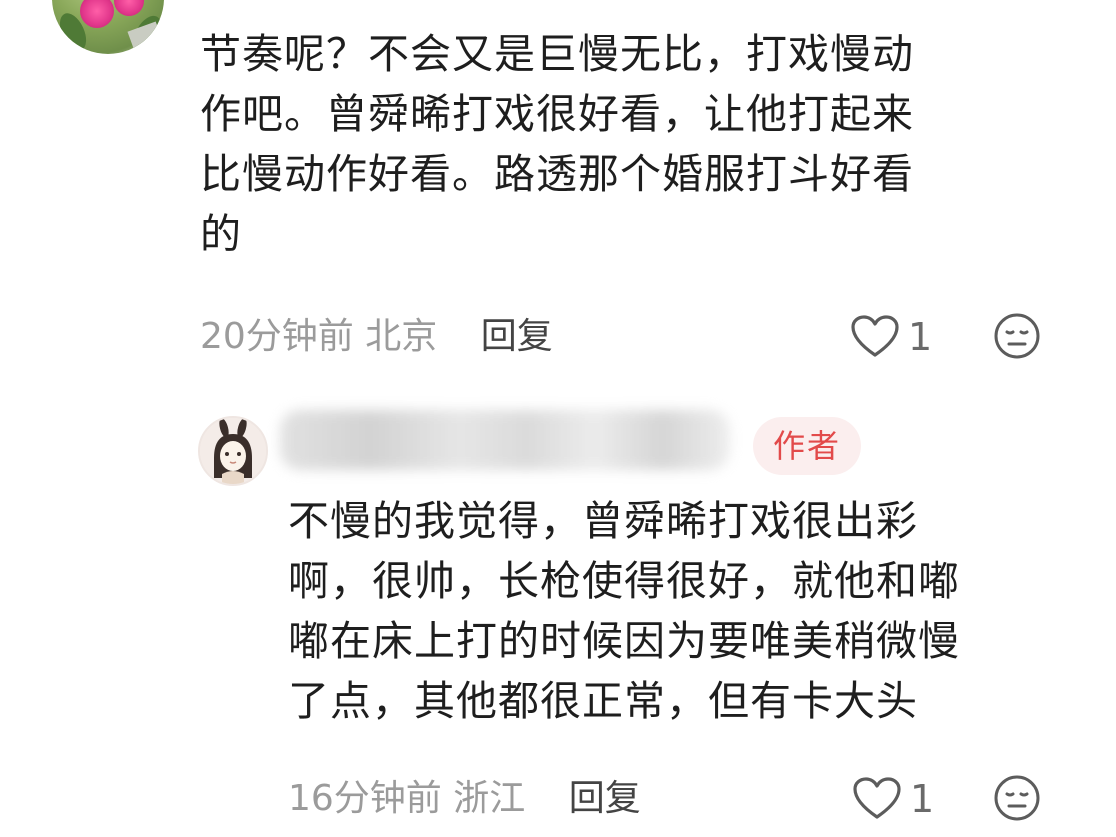 The width and height of the screenshot is (1116, 837). I want to click on comment-line: 的, so click(221, 234).